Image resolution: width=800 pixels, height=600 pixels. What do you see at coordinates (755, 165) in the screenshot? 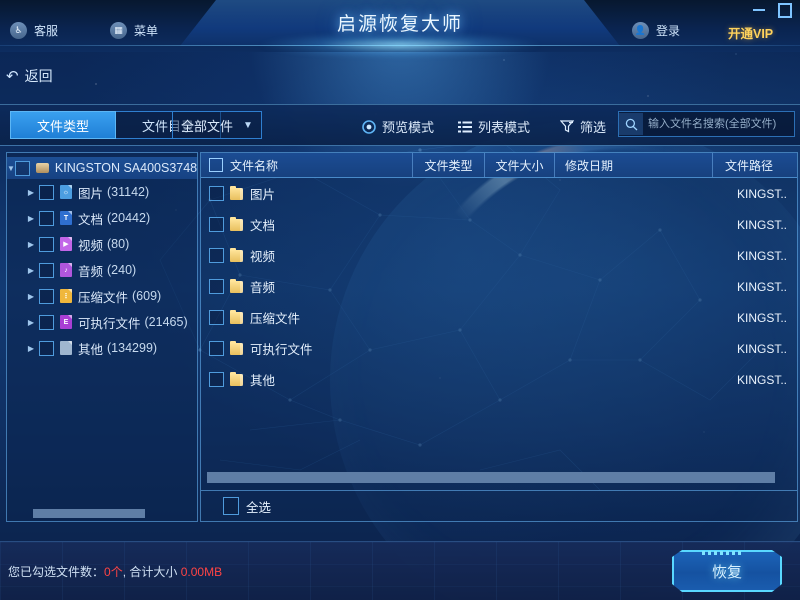
I see `column-header-file-path: 文件路径` at bounding box center [755, 165].